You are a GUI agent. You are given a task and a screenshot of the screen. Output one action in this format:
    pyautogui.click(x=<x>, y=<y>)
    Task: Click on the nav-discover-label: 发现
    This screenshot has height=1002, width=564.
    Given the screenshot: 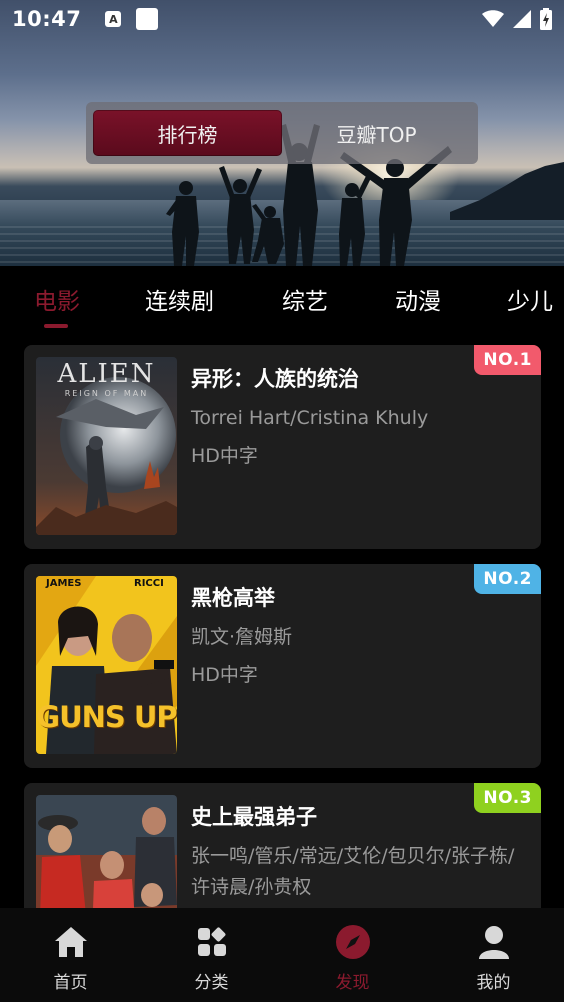 What is the action you would take?
    pyautogui.click(x=352, y=983)
    